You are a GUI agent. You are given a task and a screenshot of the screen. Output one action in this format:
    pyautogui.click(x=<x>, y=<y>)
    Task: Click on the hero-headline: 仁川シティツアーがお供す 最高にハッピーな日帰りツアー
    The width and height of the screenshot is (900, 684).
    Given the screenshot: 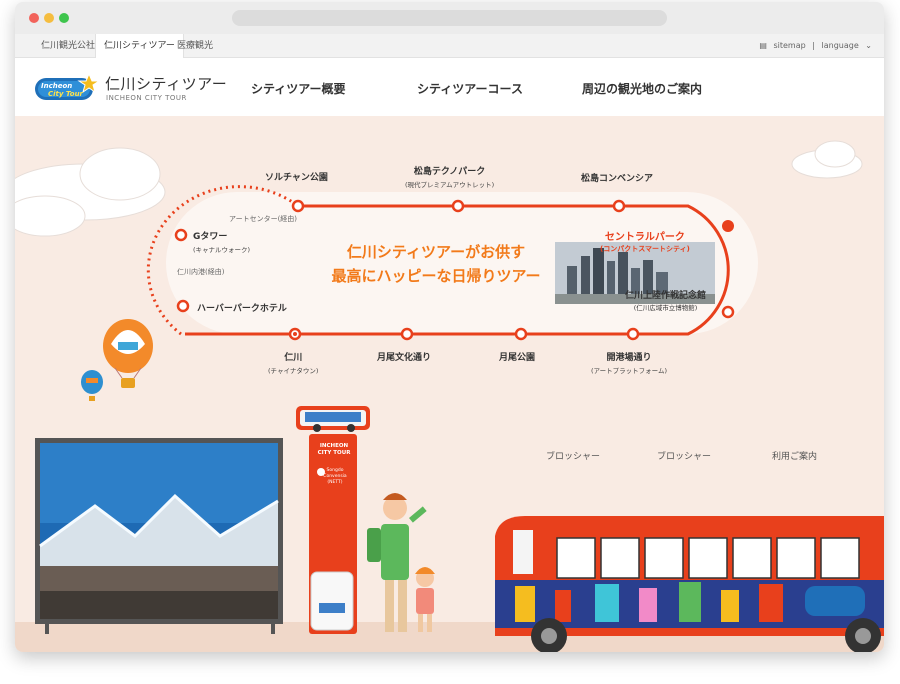 What is the action you would take?
    pyautogui.click(x=436, y=264)
    